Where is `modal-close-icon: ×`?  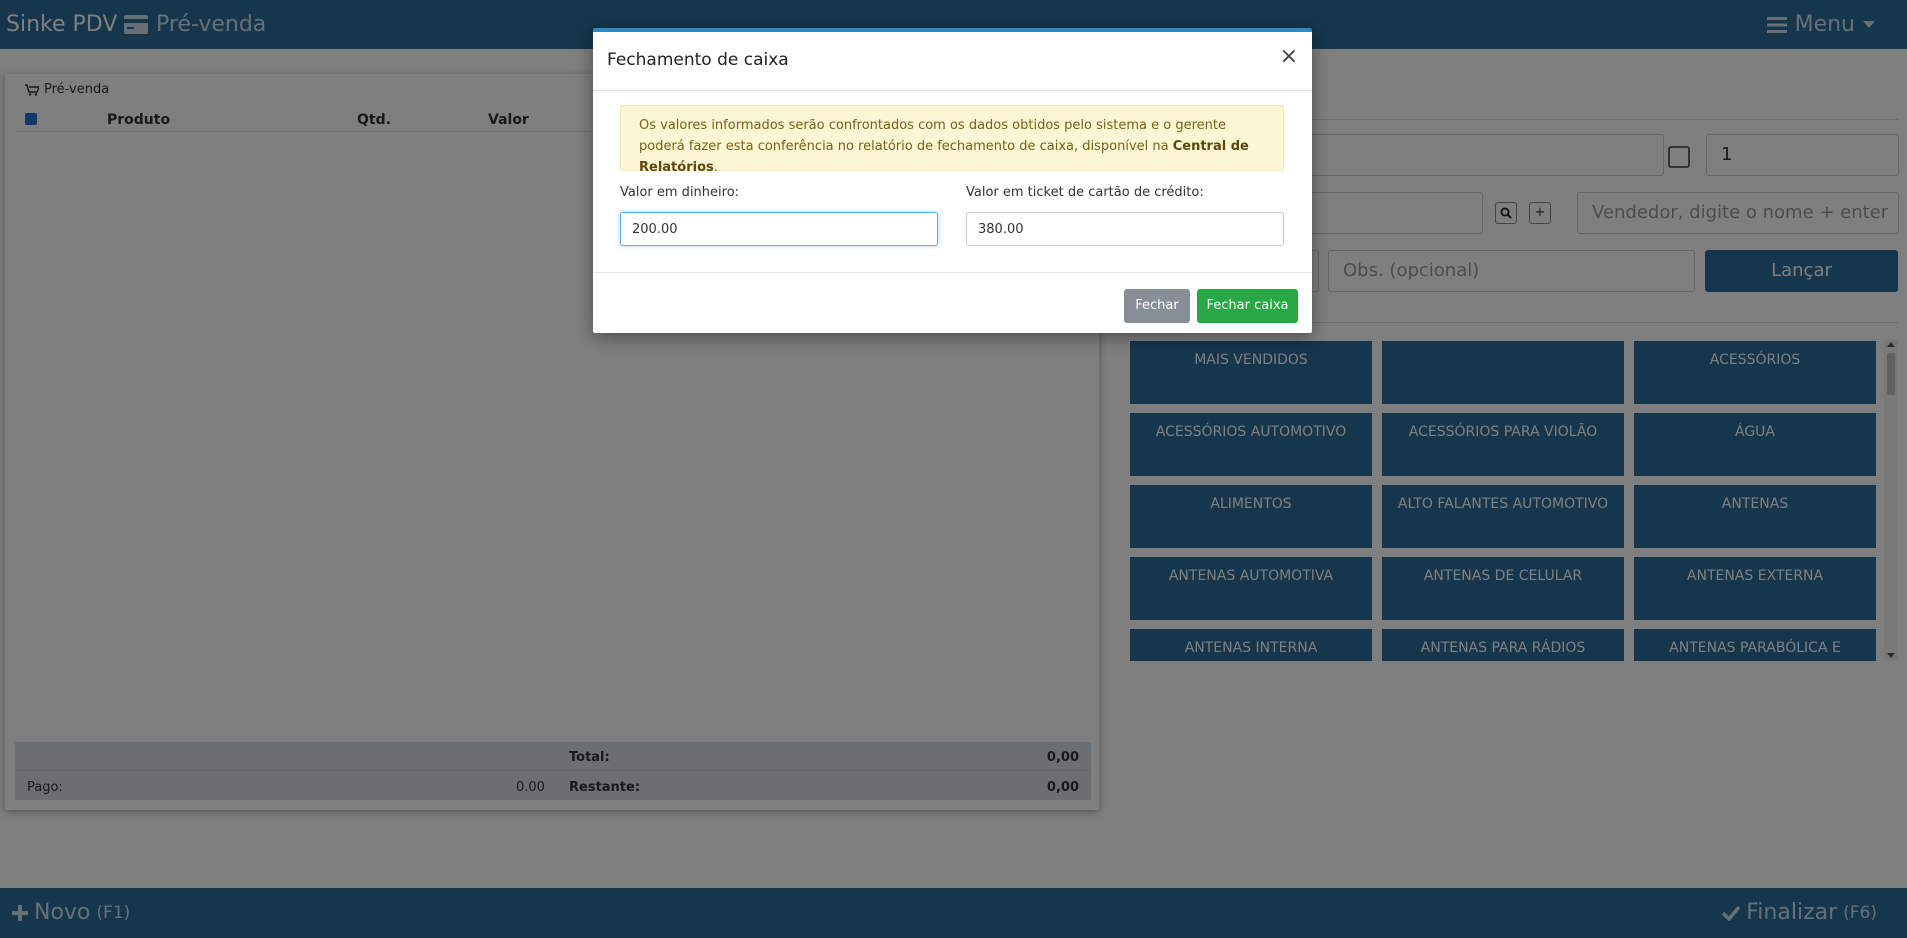
modal-close-icon: × is located at coordinates (1289, 57).